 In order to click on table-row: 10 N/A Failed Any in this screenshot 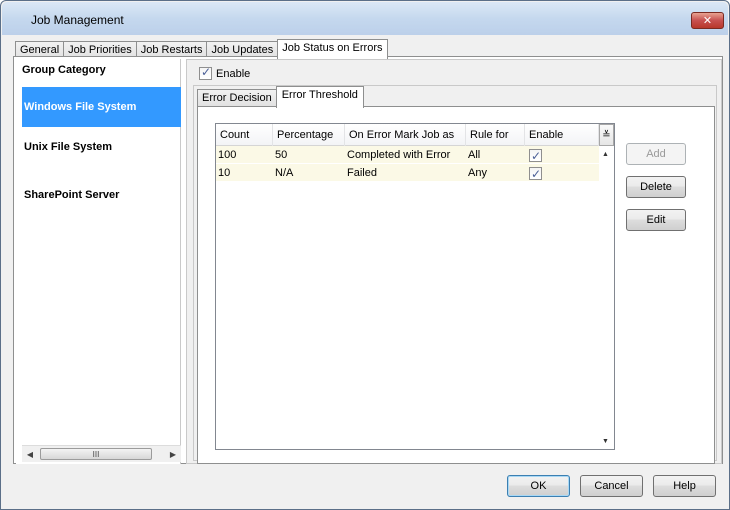, I will do `click(407, 173)`.